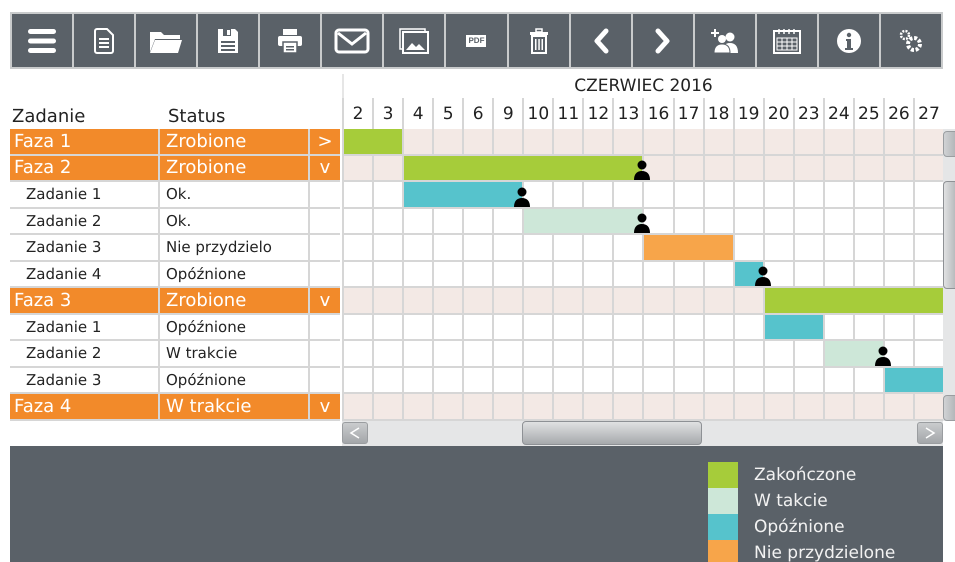 This screenshot has width=955, height=562. I want to click on expand-toggle: >, so click(325, 141).